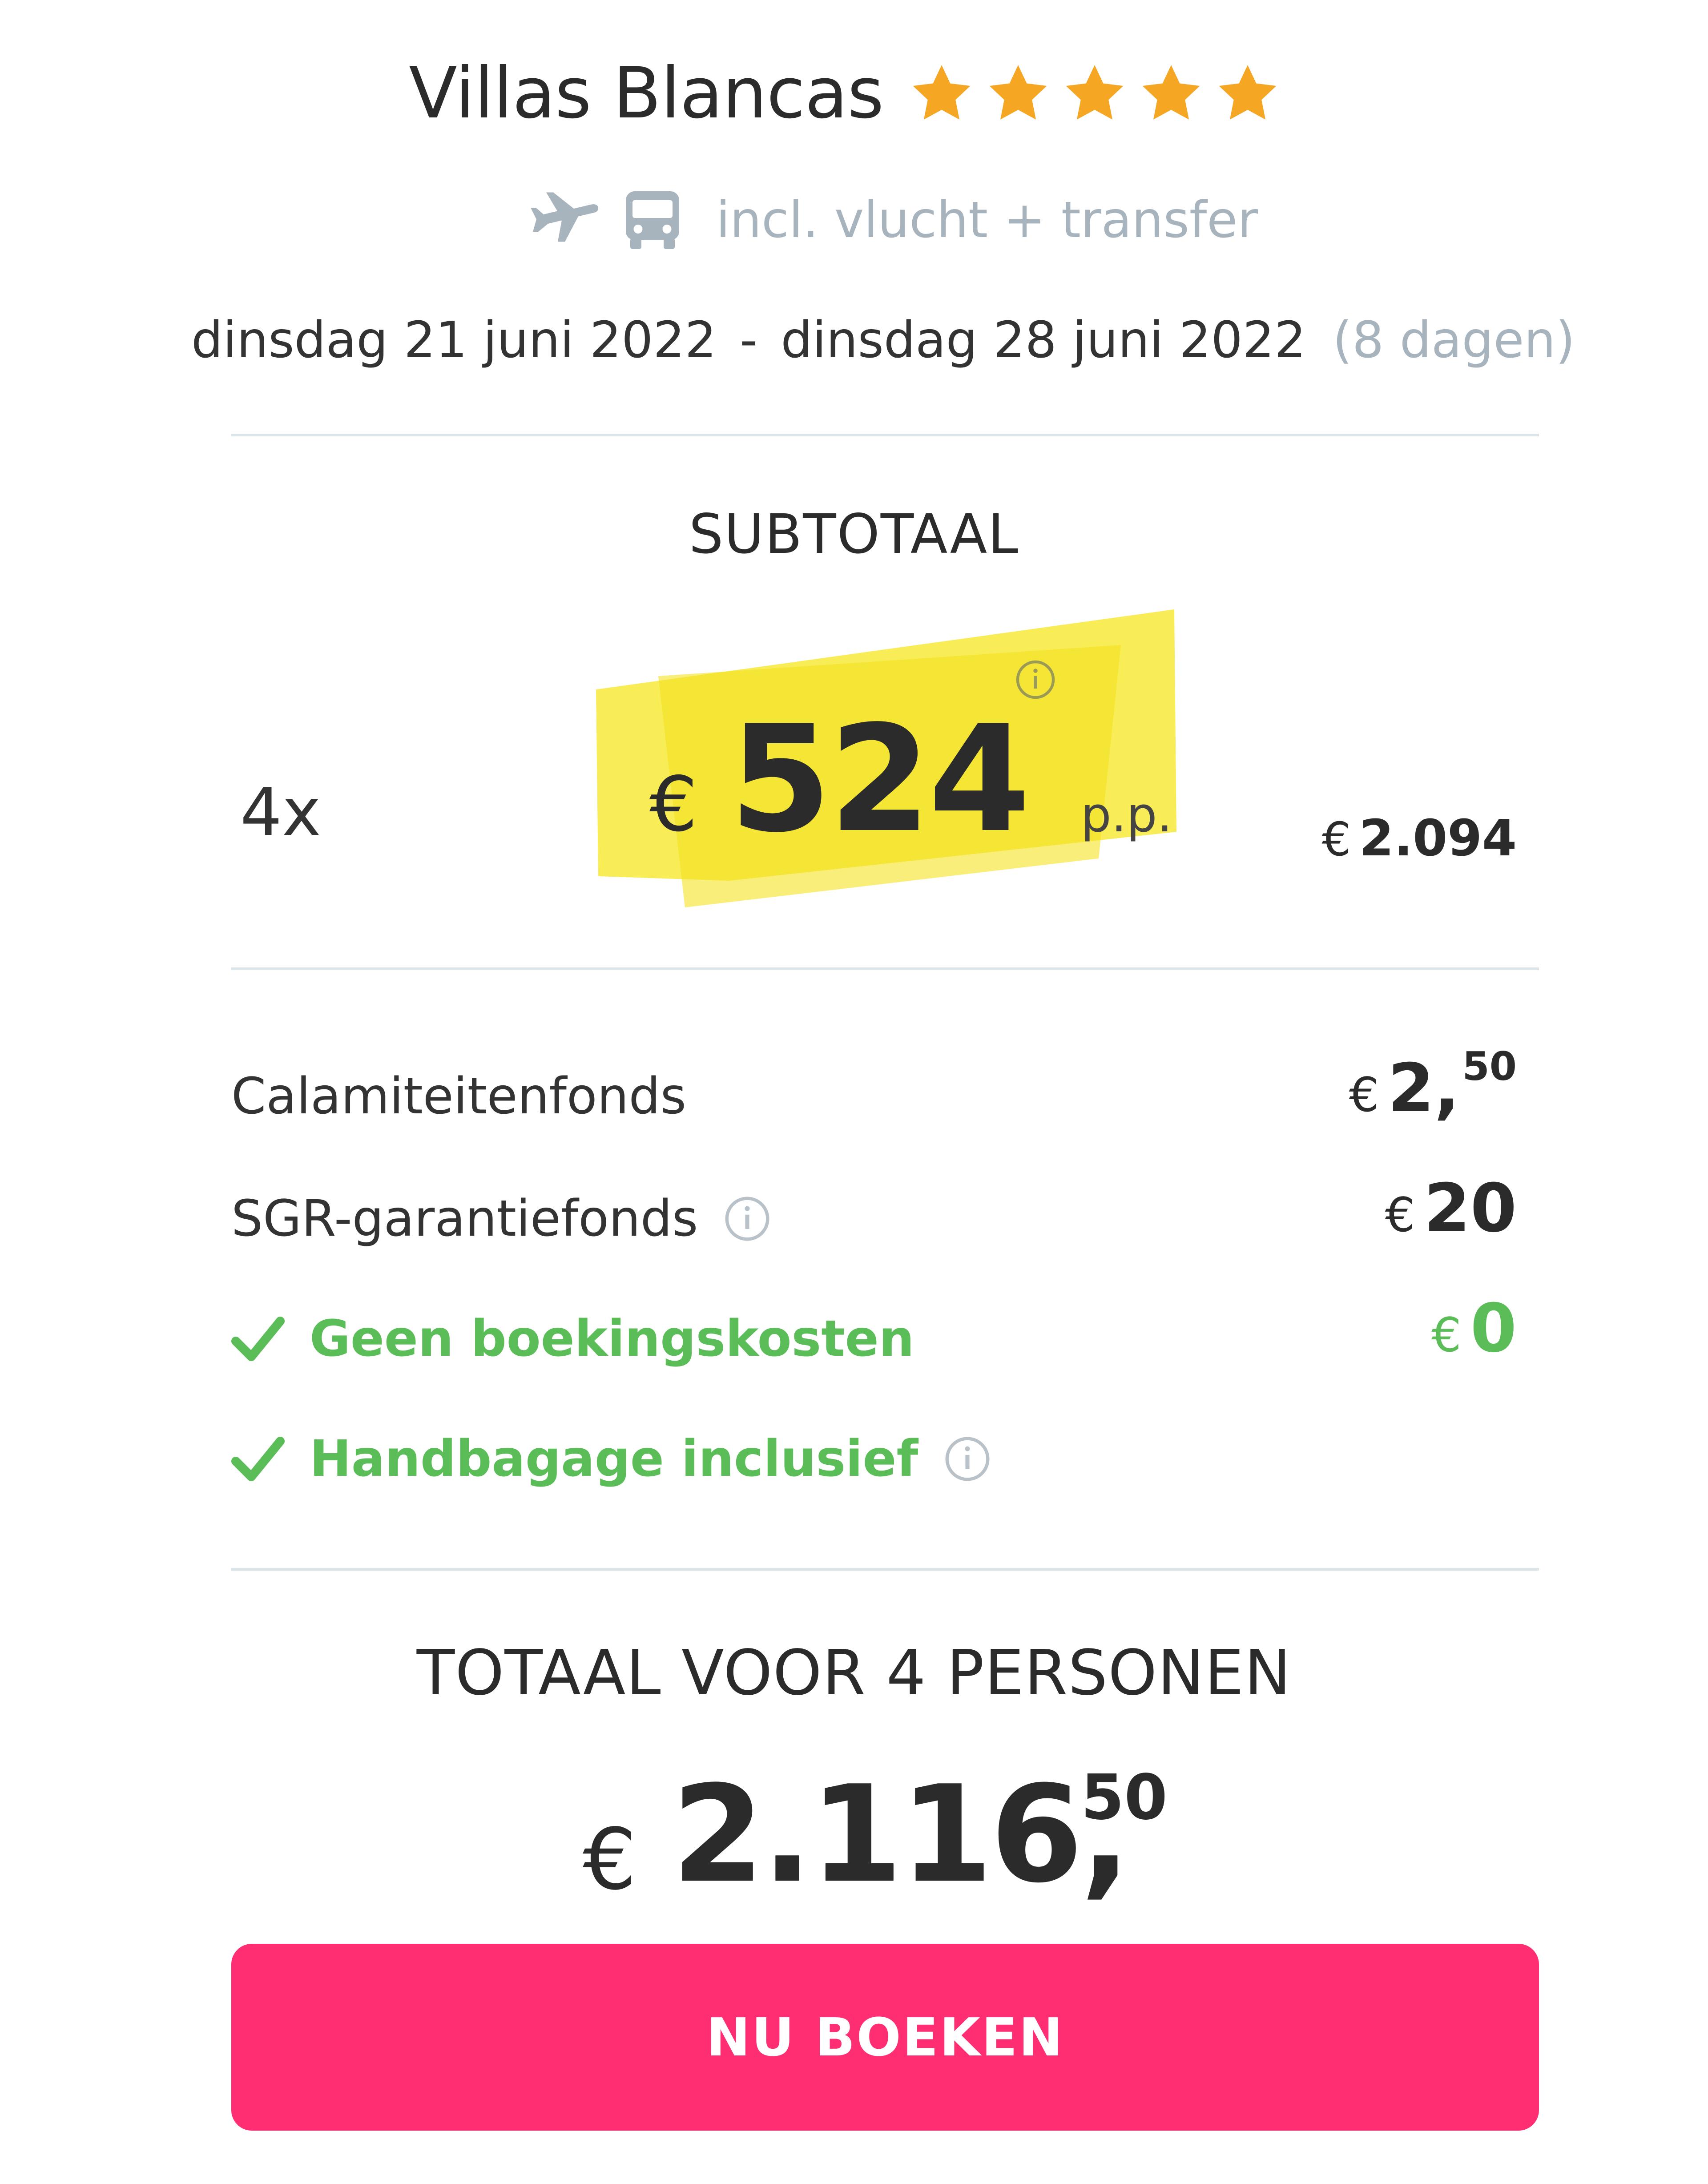  I want to click on sgr-fund-amount: €20, so click(1451, 1208).